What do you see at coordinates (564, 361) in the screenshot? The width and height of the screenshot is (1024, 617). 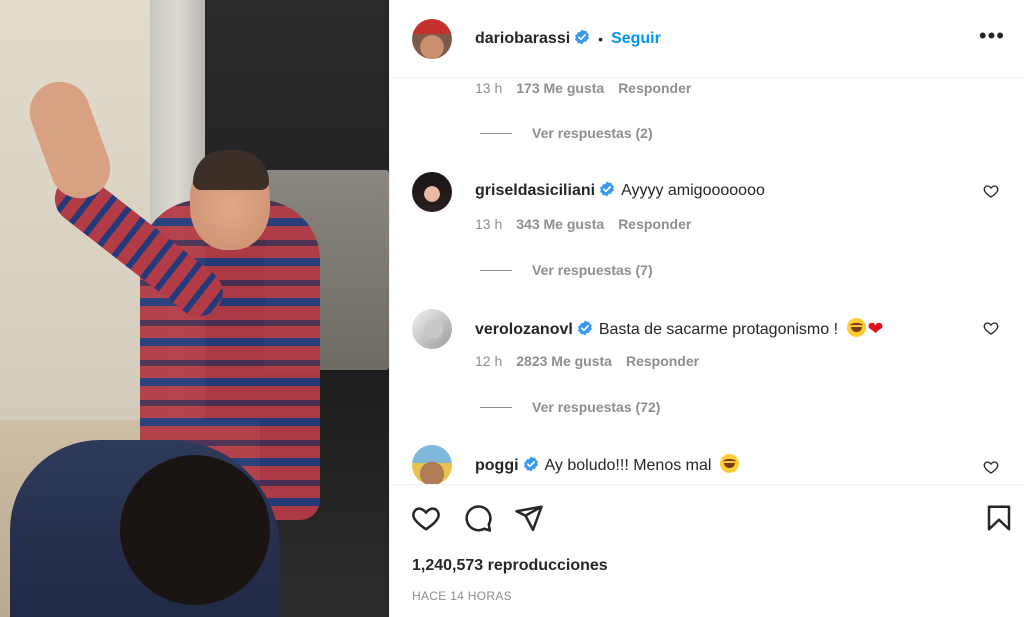 I see `comment-likes: 2823 Me gusta` at bounding box center [564, 361].